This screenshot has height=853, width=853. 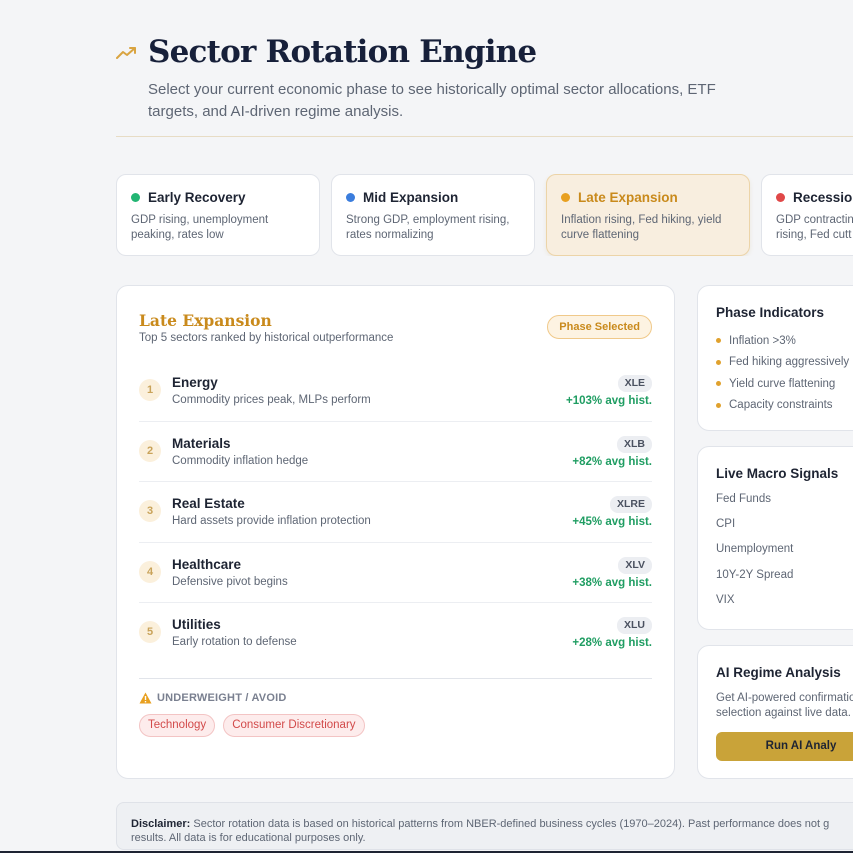 I want to click on rank-badge: 1, so click(x=150, y=390).